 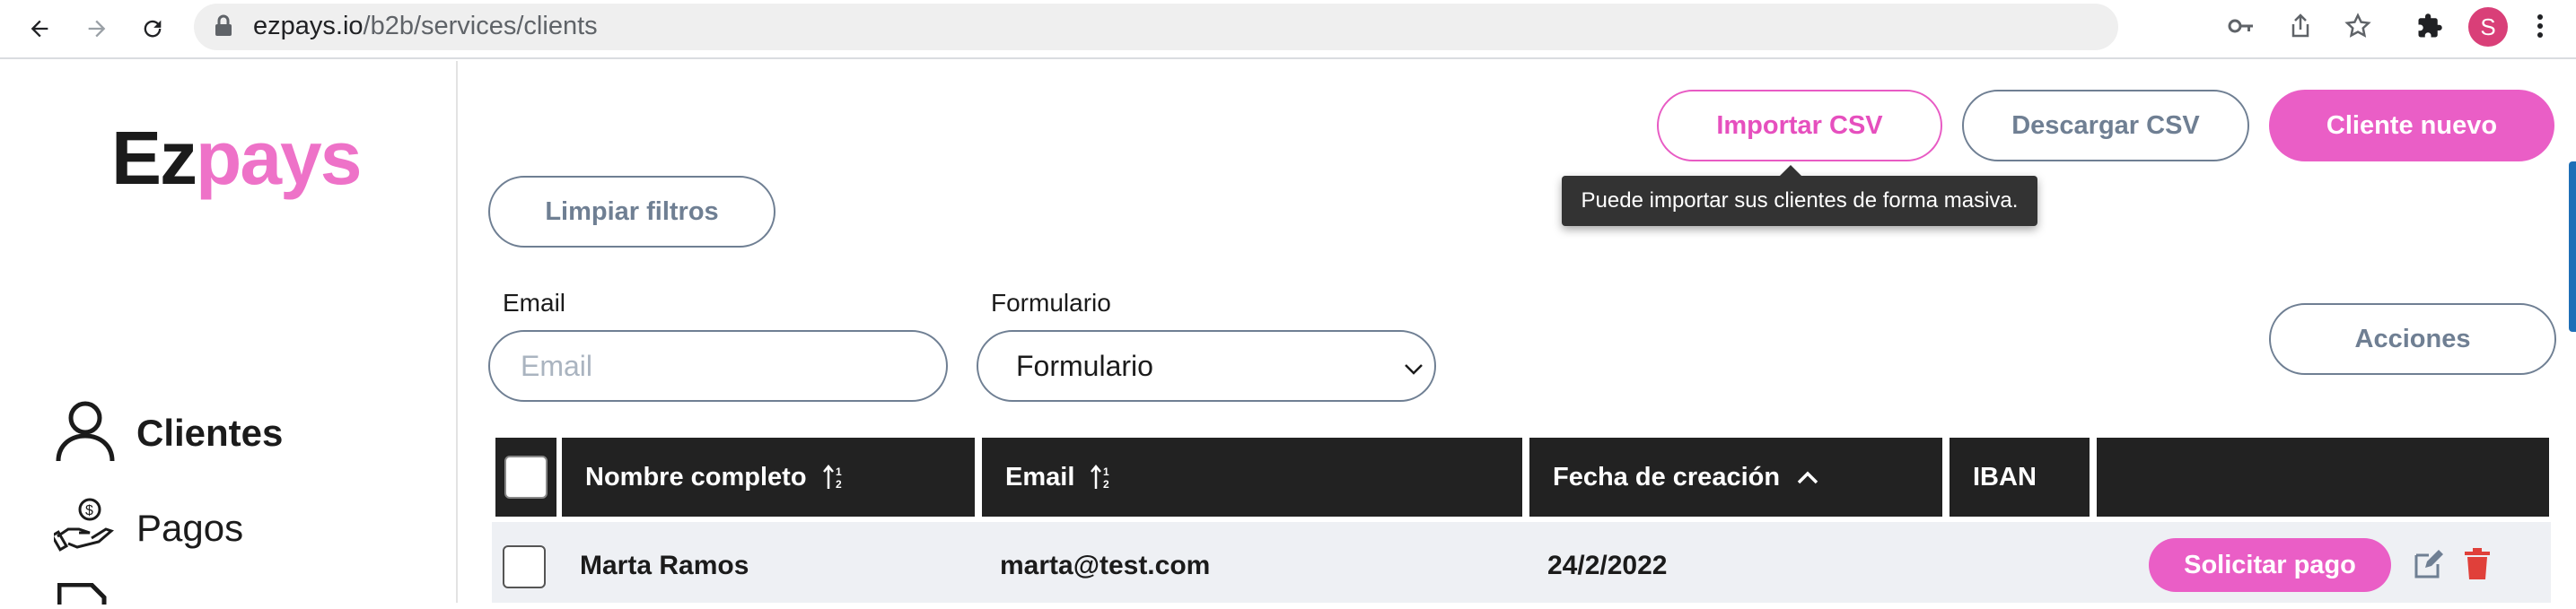 What do you see at coordinates (1206, 366) in the screenshot?
I see `form-select: Formulario` at bounding box center [1206, 366].